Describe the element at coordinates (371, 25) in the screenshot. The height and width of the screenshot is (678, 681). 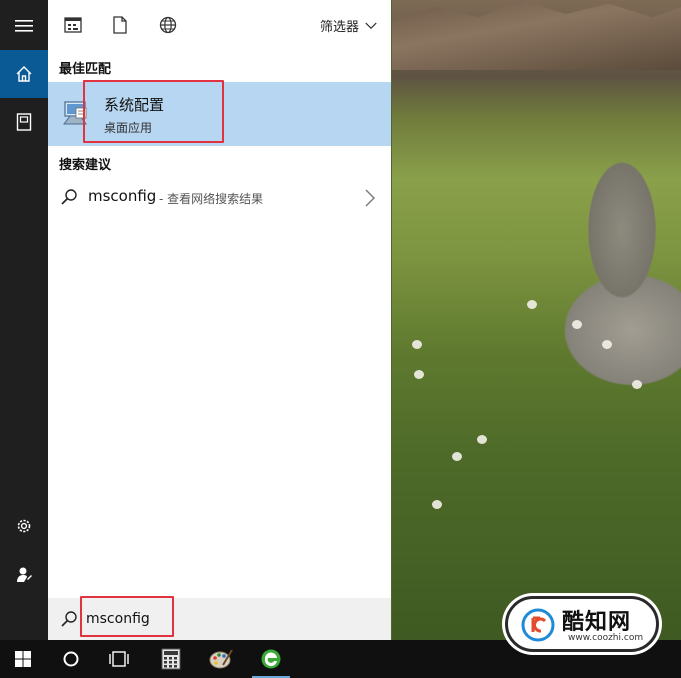
I see `chevron-down-icon` at that location.